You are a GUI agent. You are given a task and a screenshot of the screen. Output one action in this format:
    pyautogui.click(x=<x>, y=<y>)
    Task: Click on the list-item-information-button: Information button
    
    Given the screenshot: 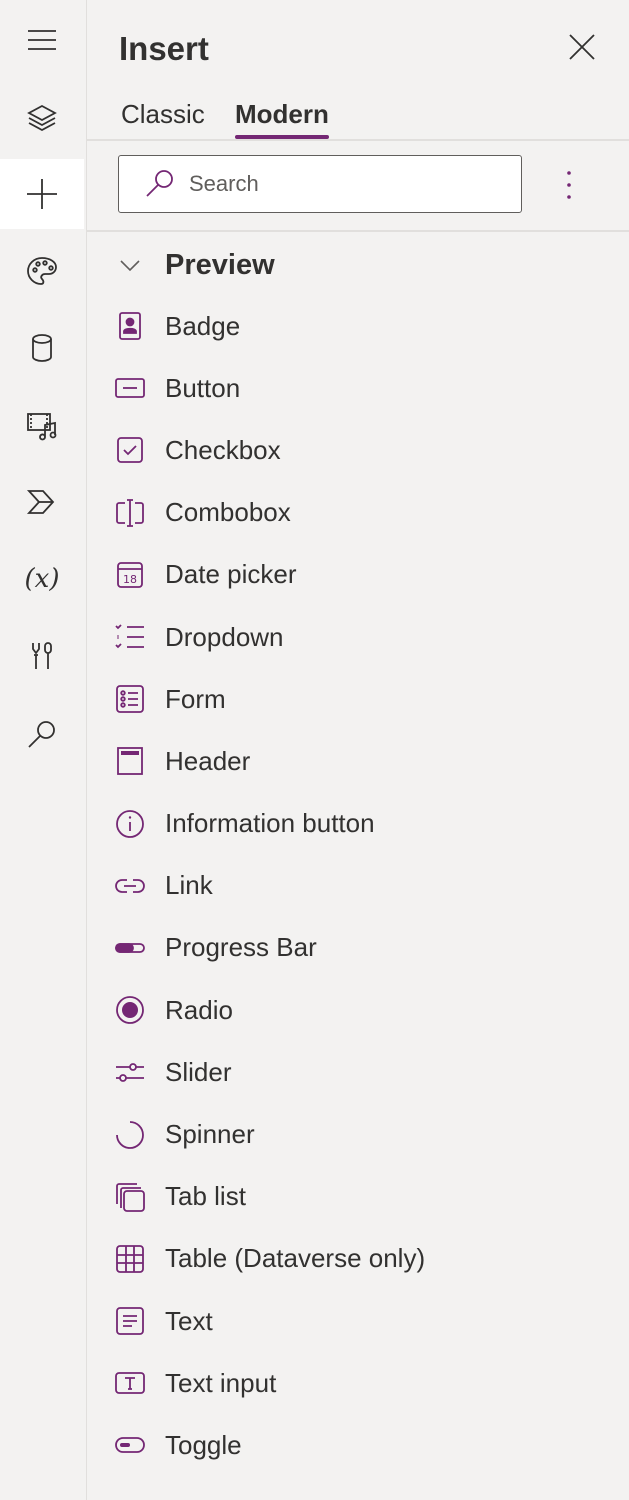 What is the action you would take?
    pyautogui.click(x=358, y=824)
    